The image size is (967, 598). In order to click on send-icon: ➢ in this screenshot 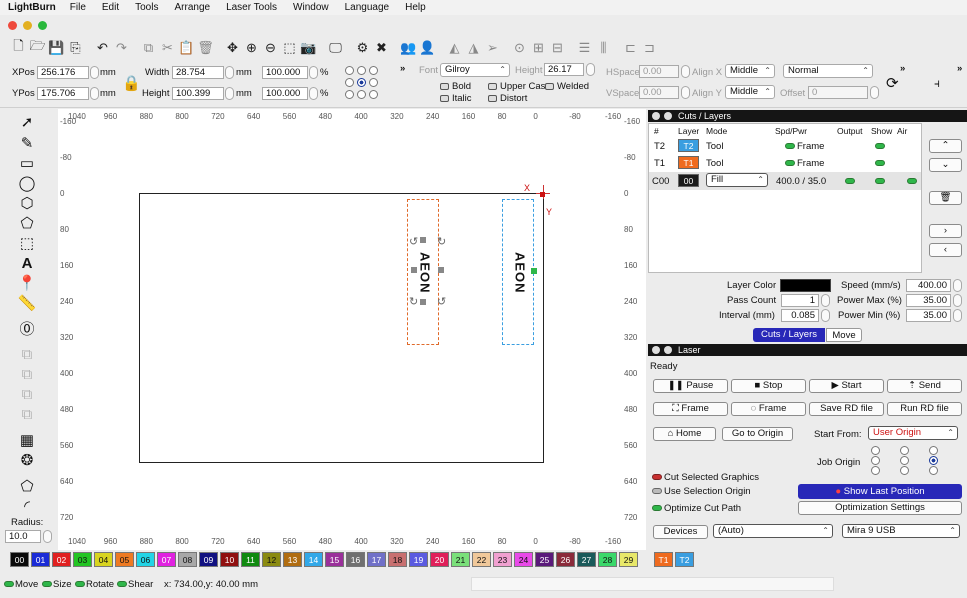, I will do `click(492, 48)`.